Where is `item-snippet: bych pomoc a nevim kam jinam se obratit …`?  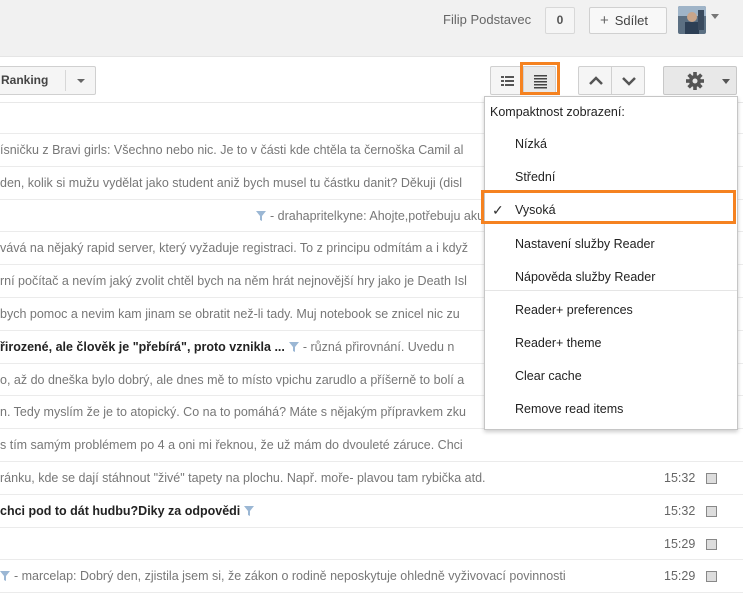 item-snippet: bych pomoc a nevim kam jinam se obratit … is located at coordinates (230, 313).